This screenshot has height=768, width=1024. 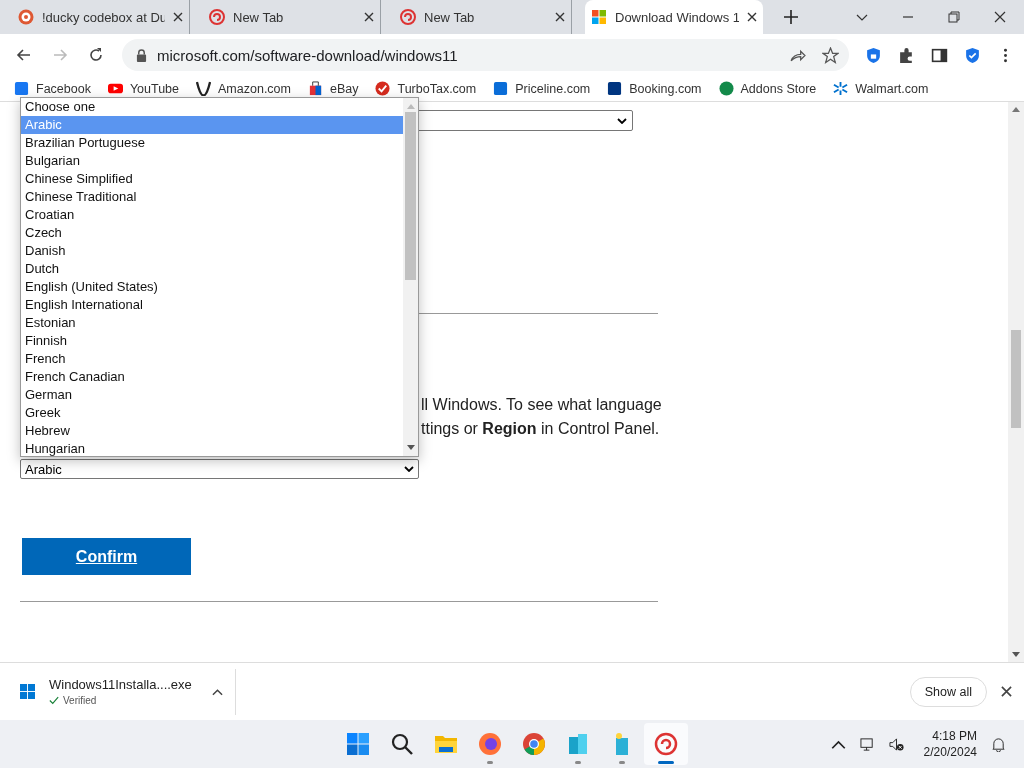 What do you see at coordinates (954, 736) in the screenshot?
I see `clock-time: 4:18 PM` at bounding box center [954, 736].